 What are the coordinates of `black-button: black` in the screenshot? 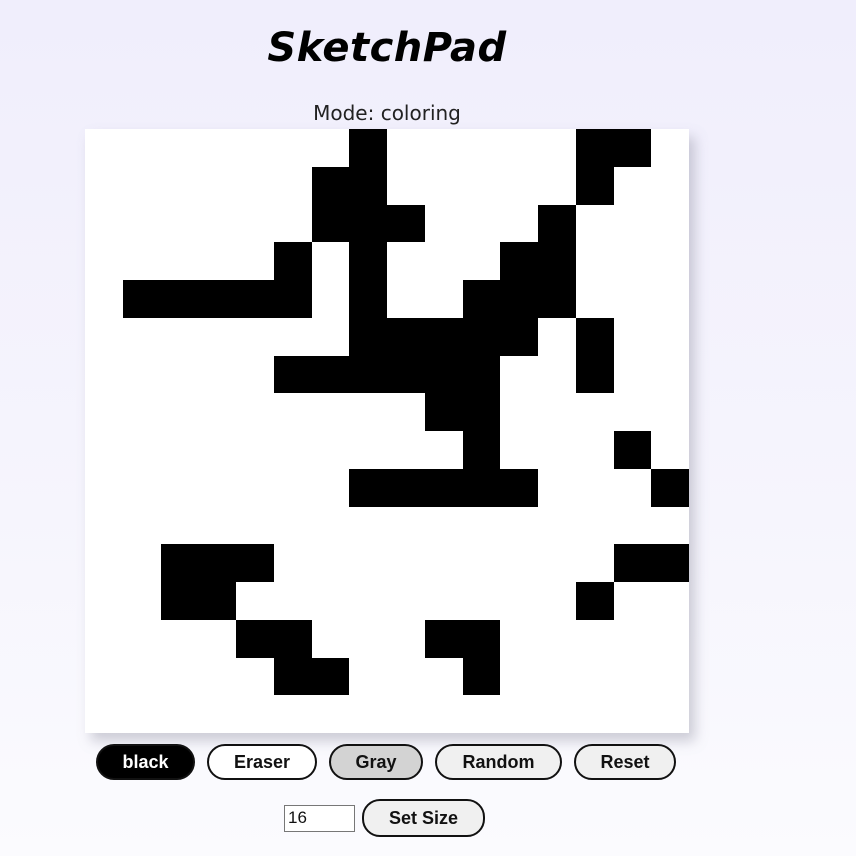 It's located at (145, 762).